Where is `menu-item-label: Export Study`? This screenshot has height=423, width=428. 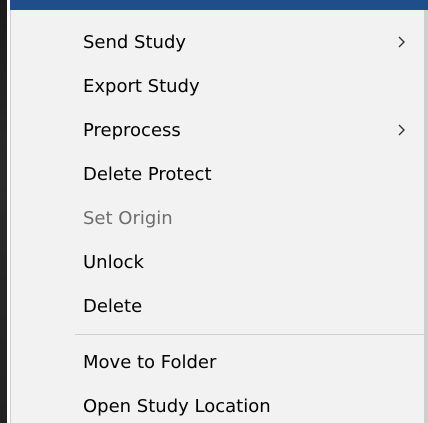 menu-item-label: Export Study is located at coordinates (141, 86).